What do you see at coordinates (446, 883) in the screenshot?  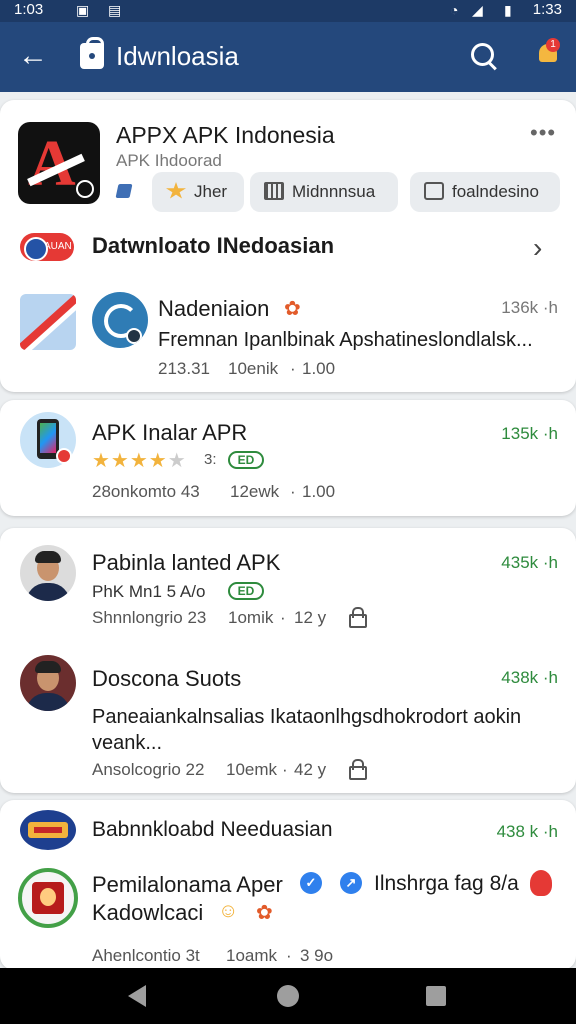 I see `app-tail-text: Ilnshrga fag 8/a` at bounding box center [446, 883].